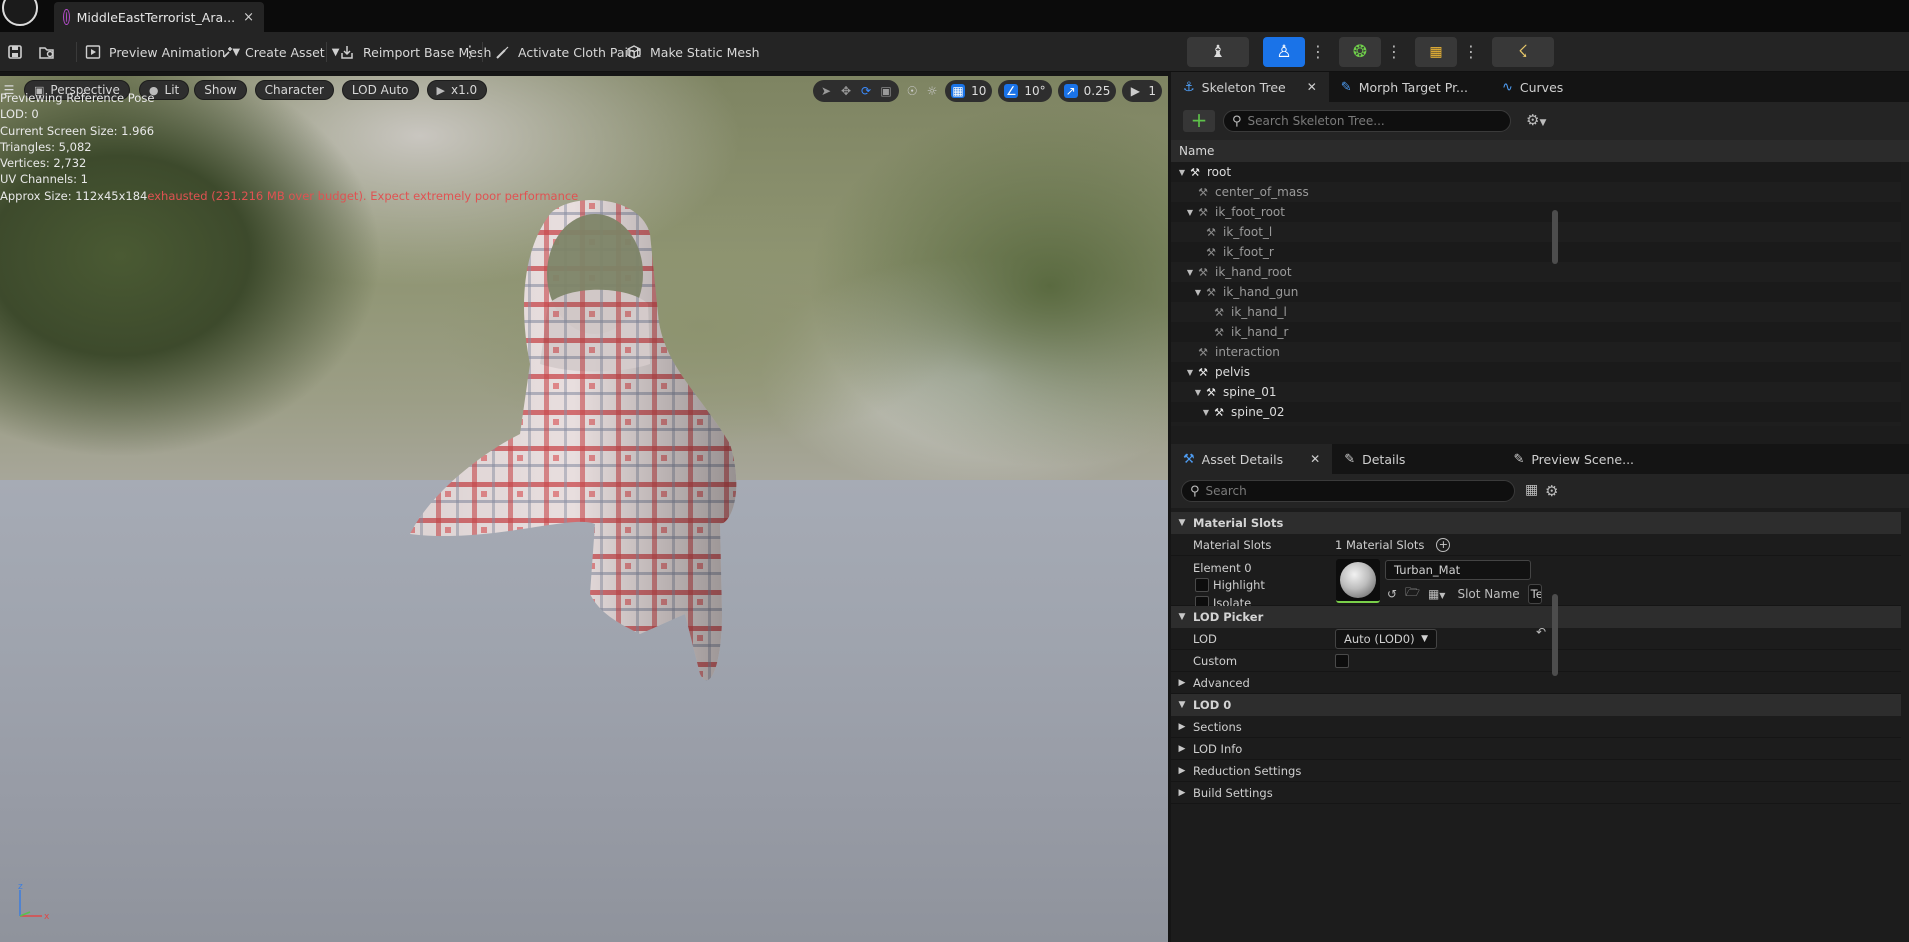  What do you see at coordinates (1536, 793) in the screenshot?
I see `build-settings-row: ▶ Build Settings` at bounding box center [1536, 793].